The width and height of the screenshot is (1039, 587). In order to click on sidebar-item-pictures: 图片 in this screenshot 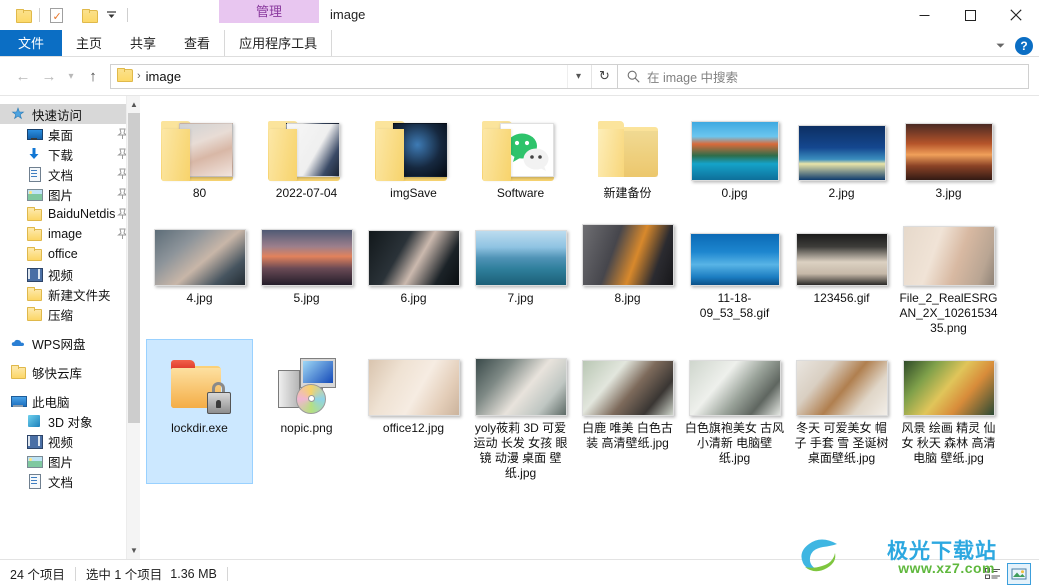, I will do `click(70, 194)`.